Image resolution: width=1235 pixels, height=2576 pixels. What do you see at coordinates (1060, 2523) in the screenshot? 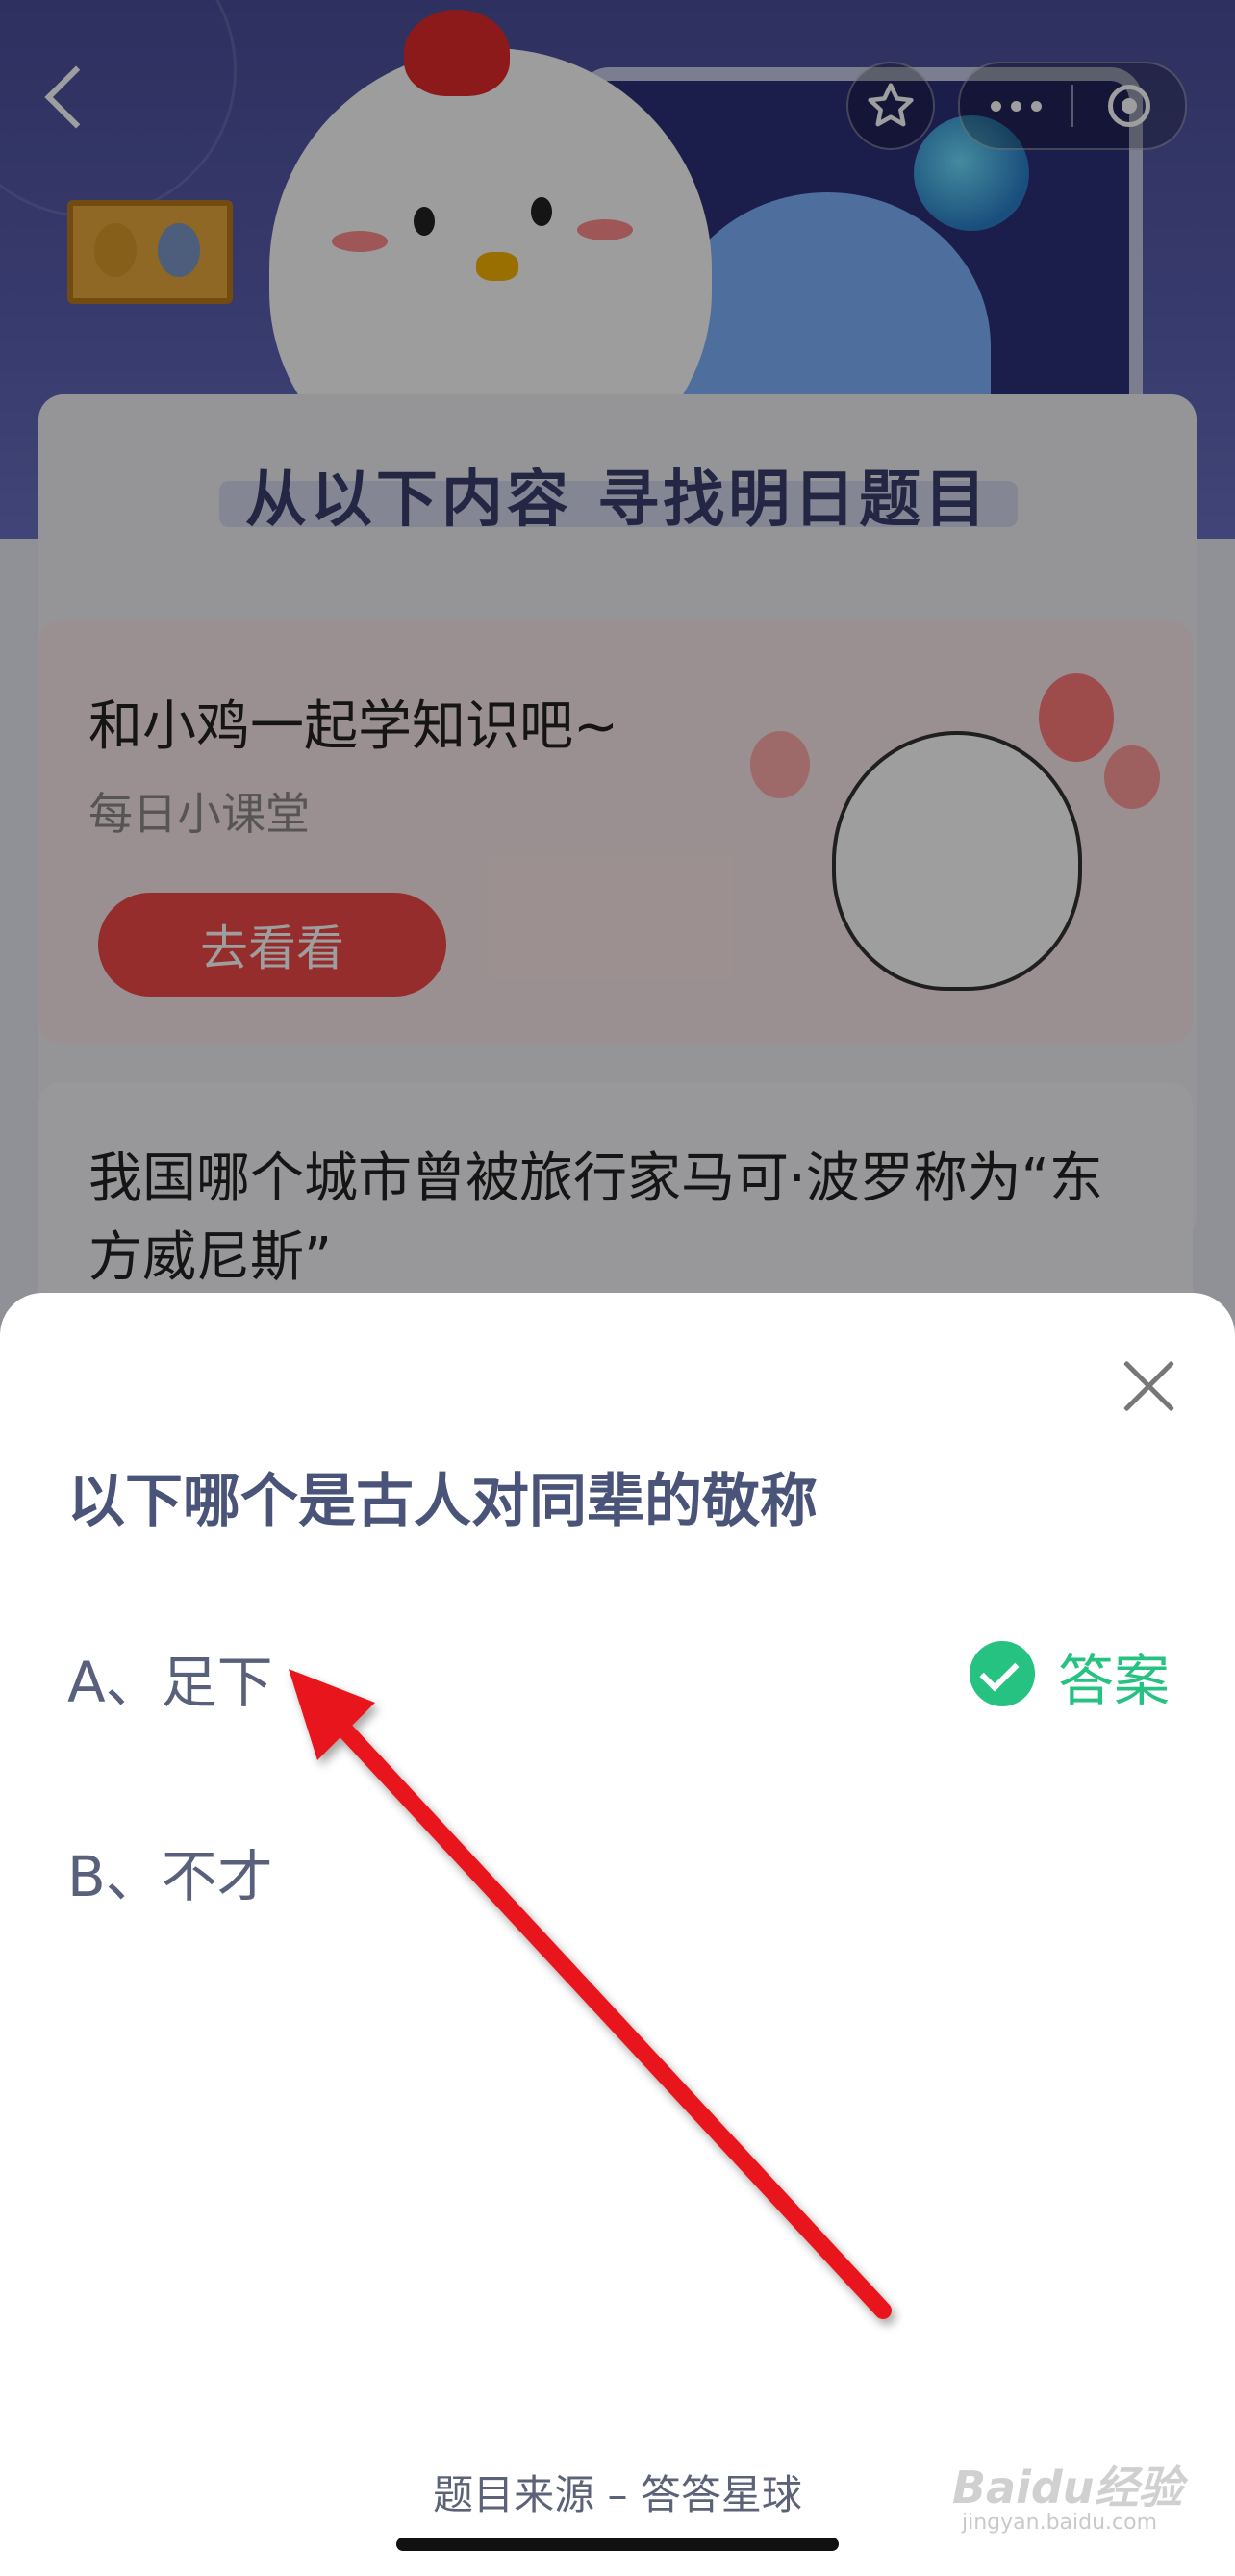
I see `watermark-url: jingyan.baidu.com` at bounding box center [1060, 2523].